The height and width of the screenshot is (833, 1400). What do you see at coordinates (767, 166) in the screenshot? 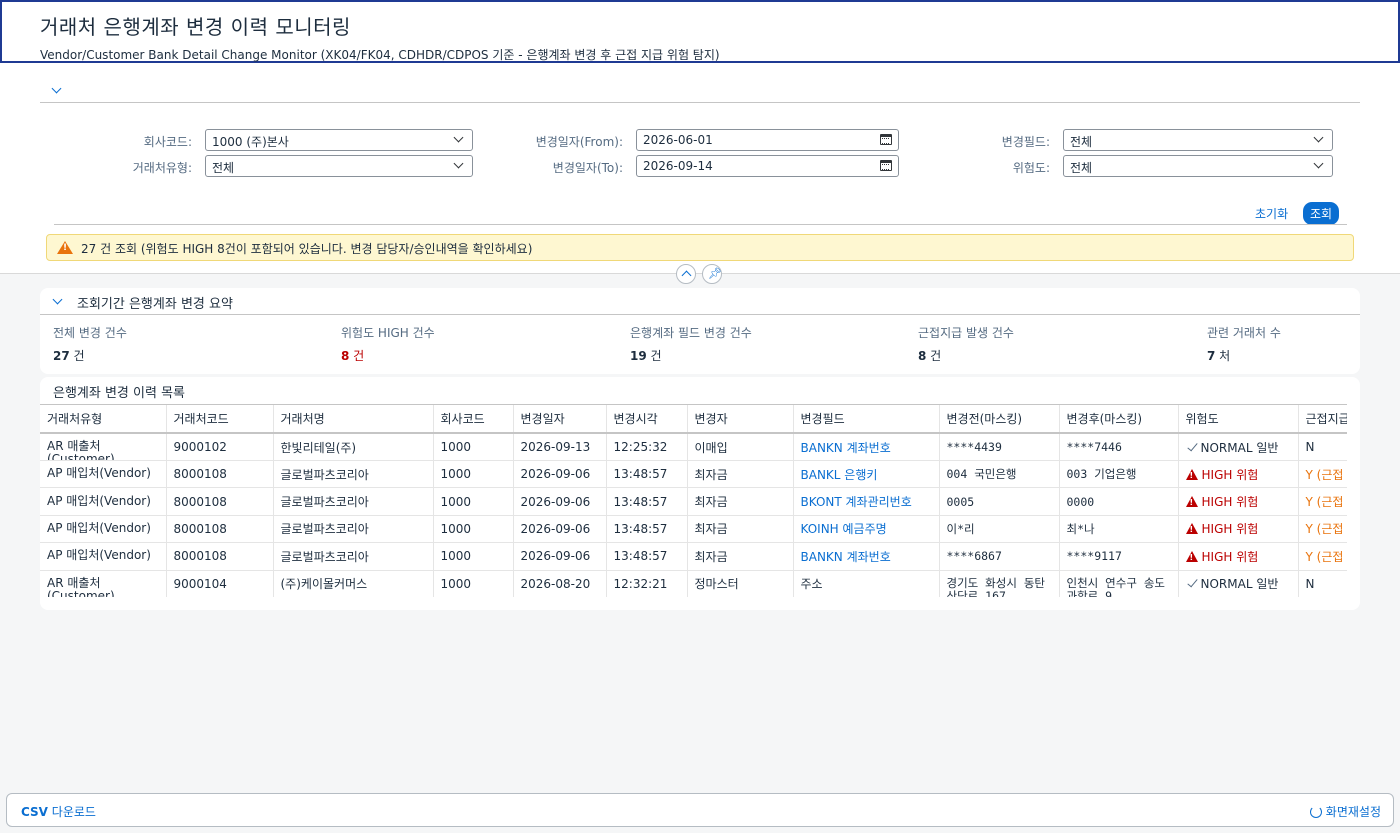
I see `date-to-input: 2026-09-14` at bounding box center [767, 166].